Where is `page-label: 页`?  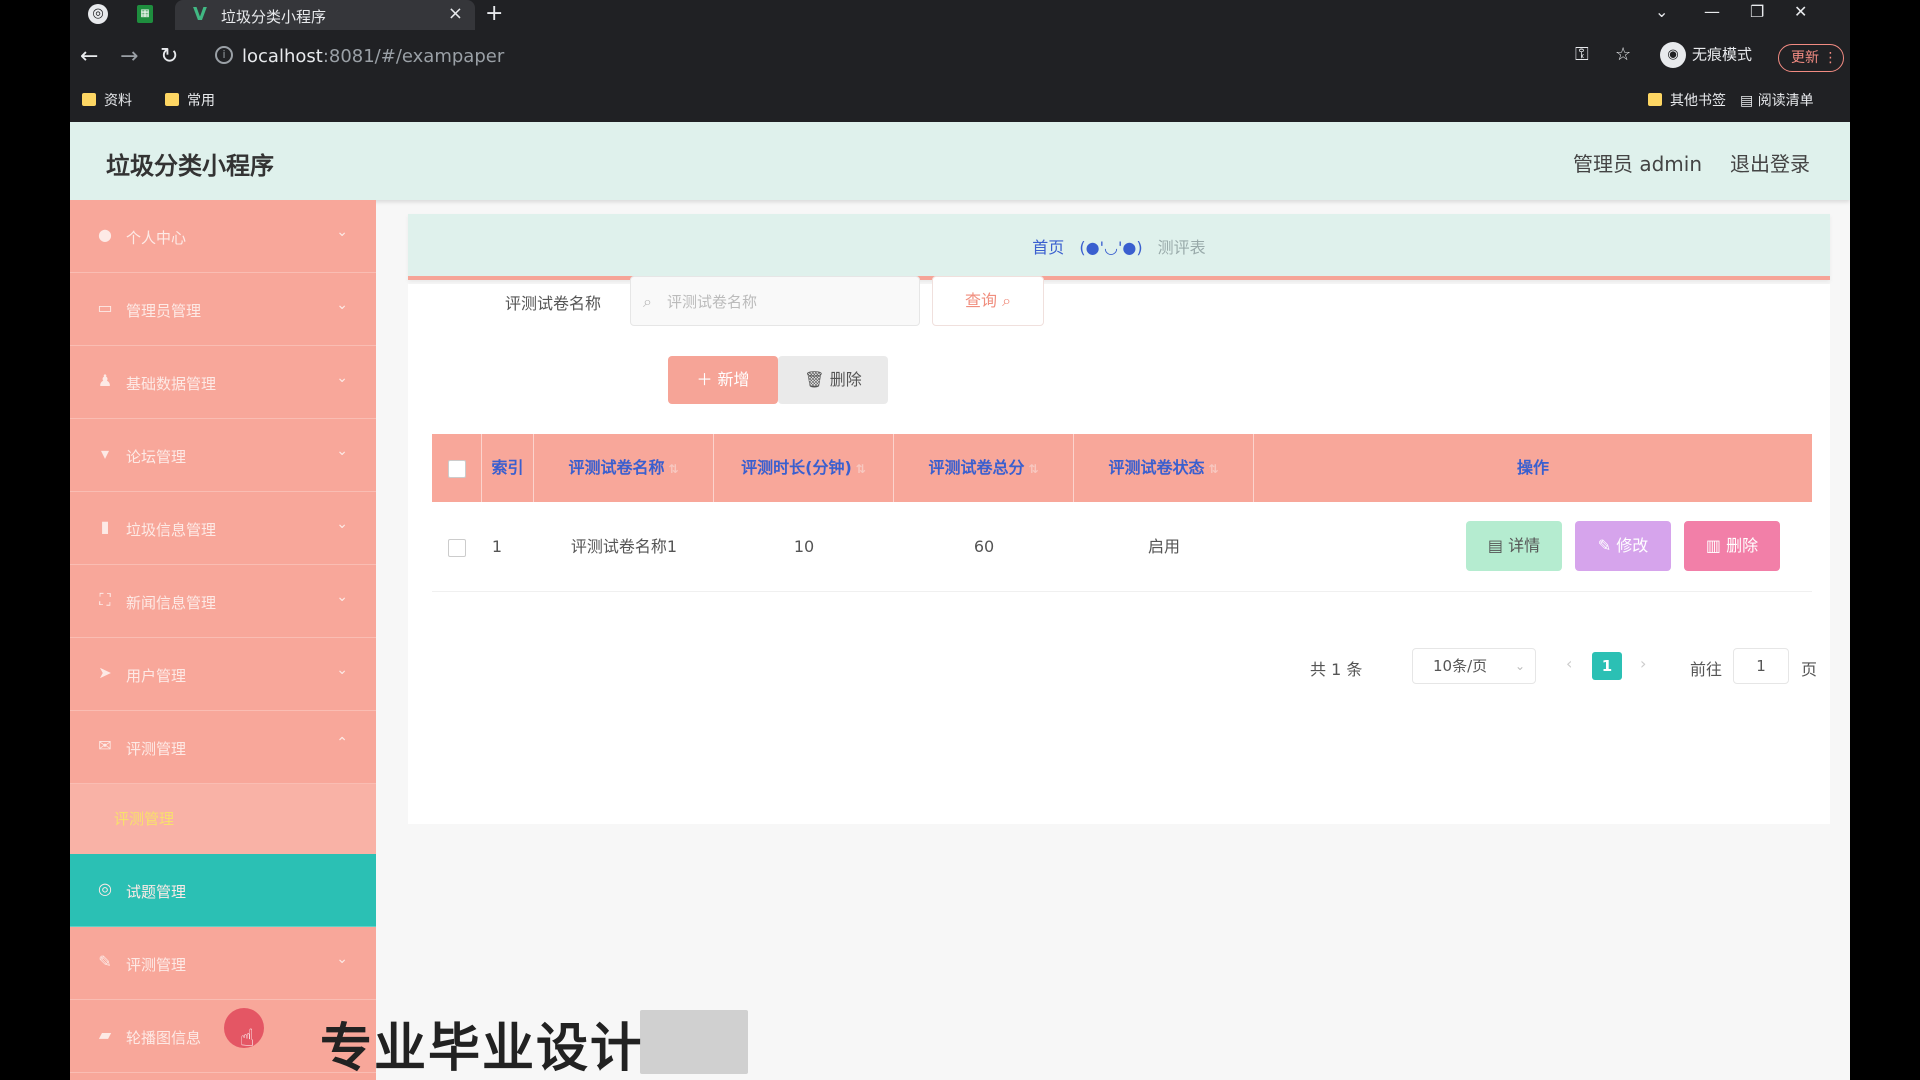 page-label: 页 is located at coordinates (1809, 669).